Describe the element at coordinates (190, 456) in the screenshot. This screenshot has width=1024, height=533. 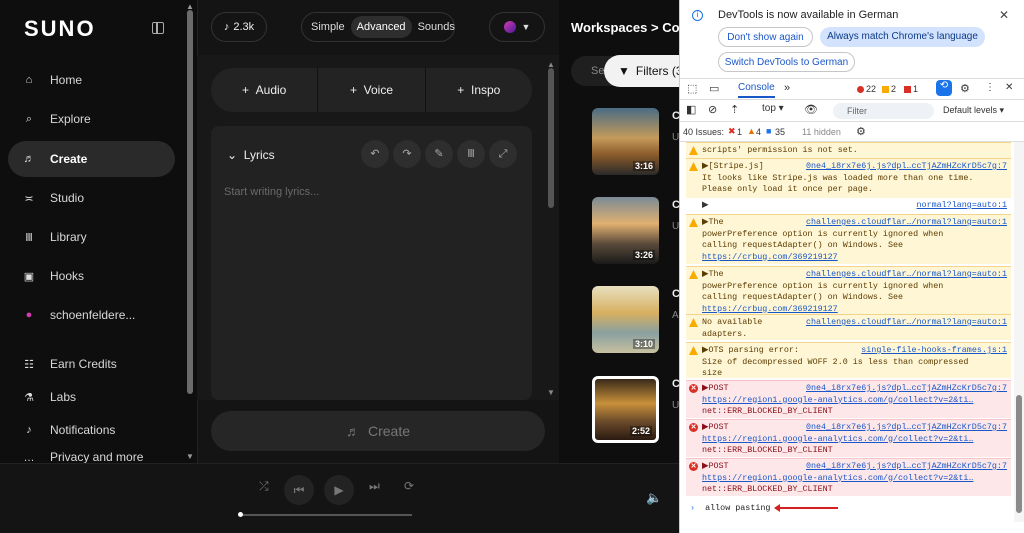
I see `scroll-down-icon: ▼` at that location.